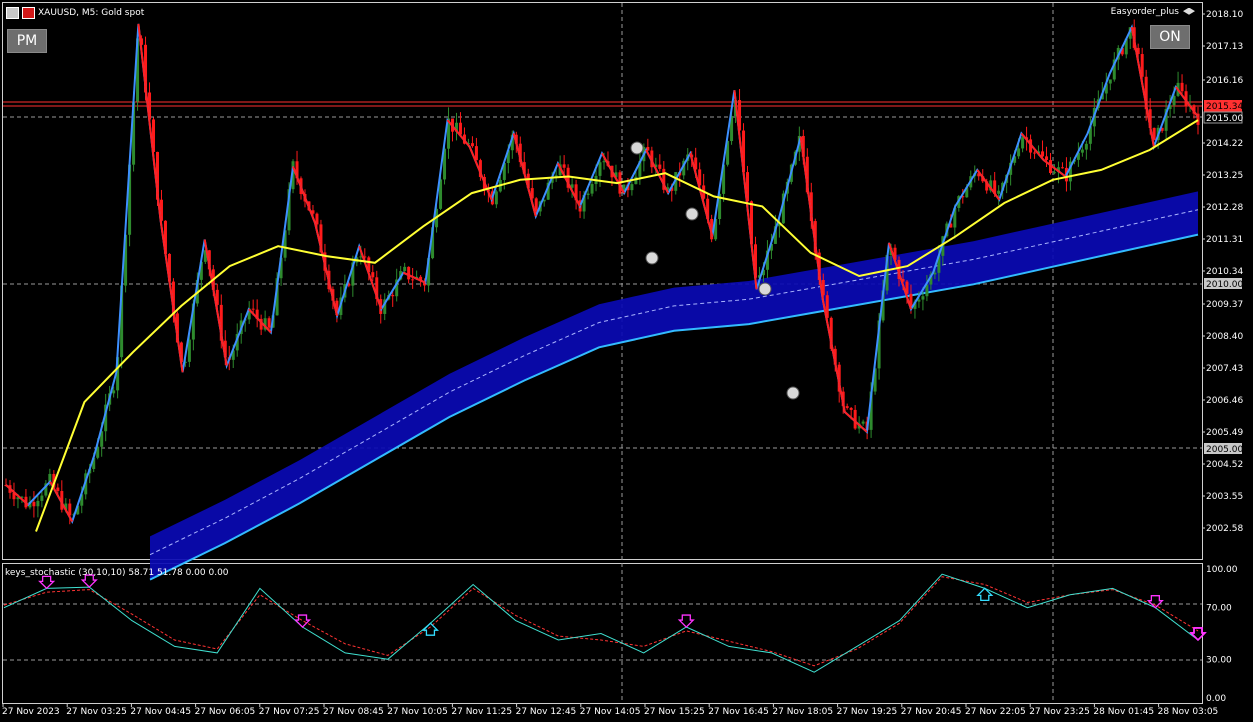 The image size is (1253, 722). Describe the element at coordinates (1224, 119) in the screenshot. I see `level-label-2015: 2015.00` at that location.